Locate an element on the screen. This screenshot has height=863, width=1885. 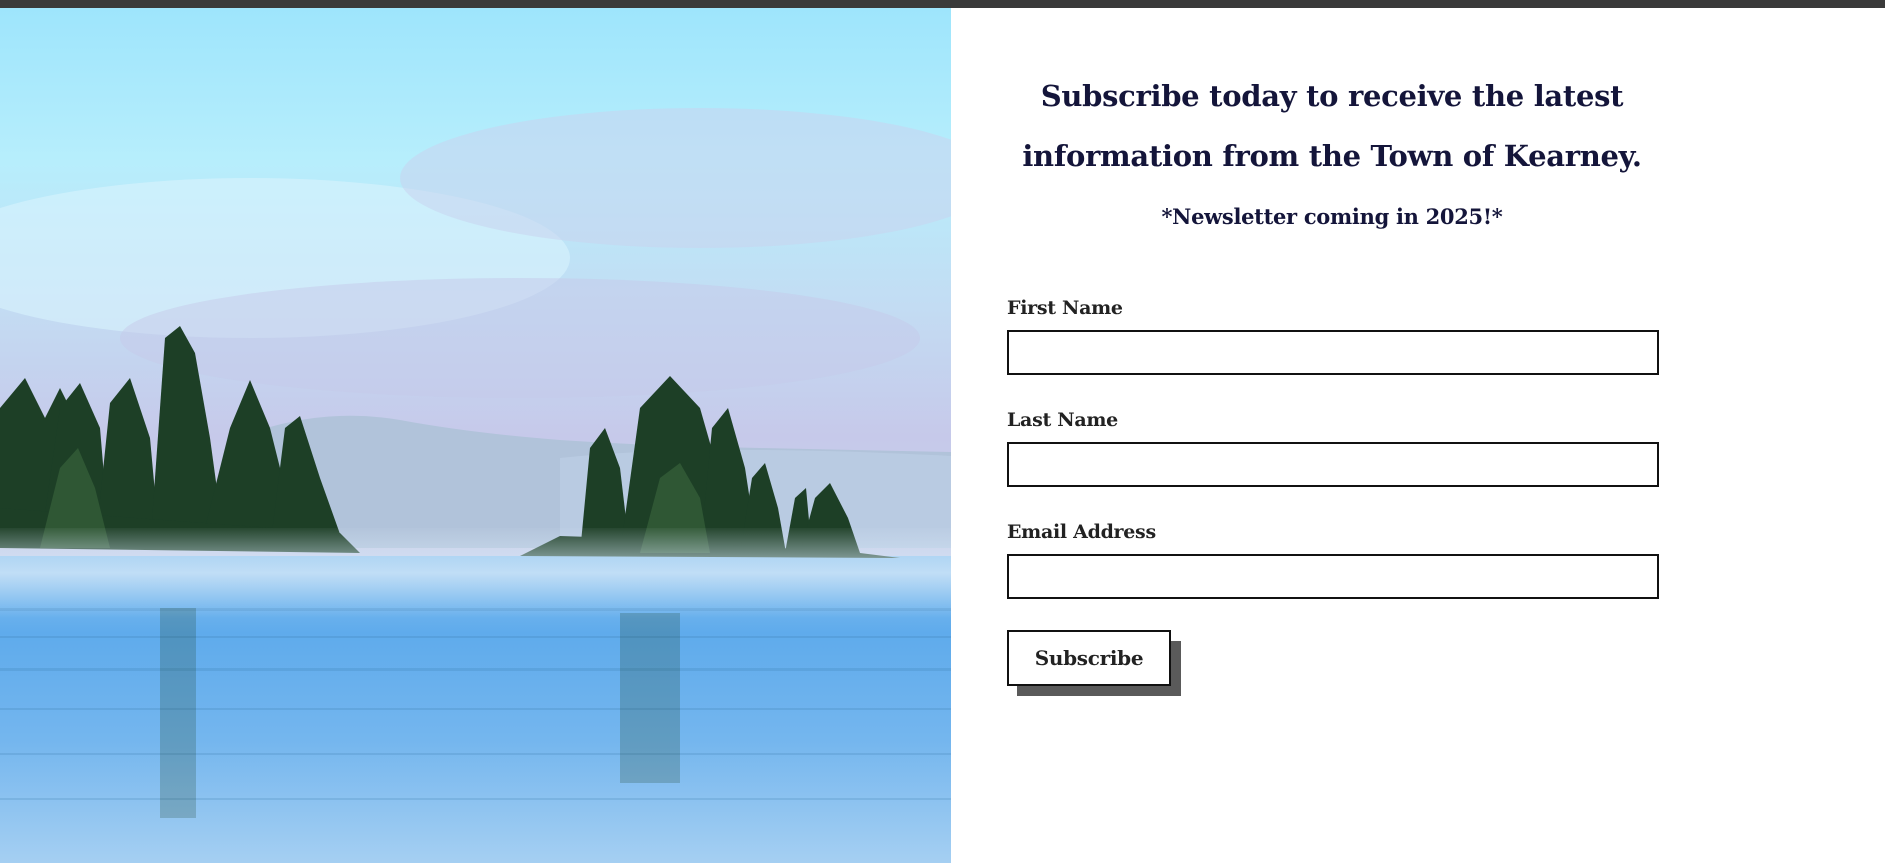
last-name-field is located at coordinates (1333, 464).